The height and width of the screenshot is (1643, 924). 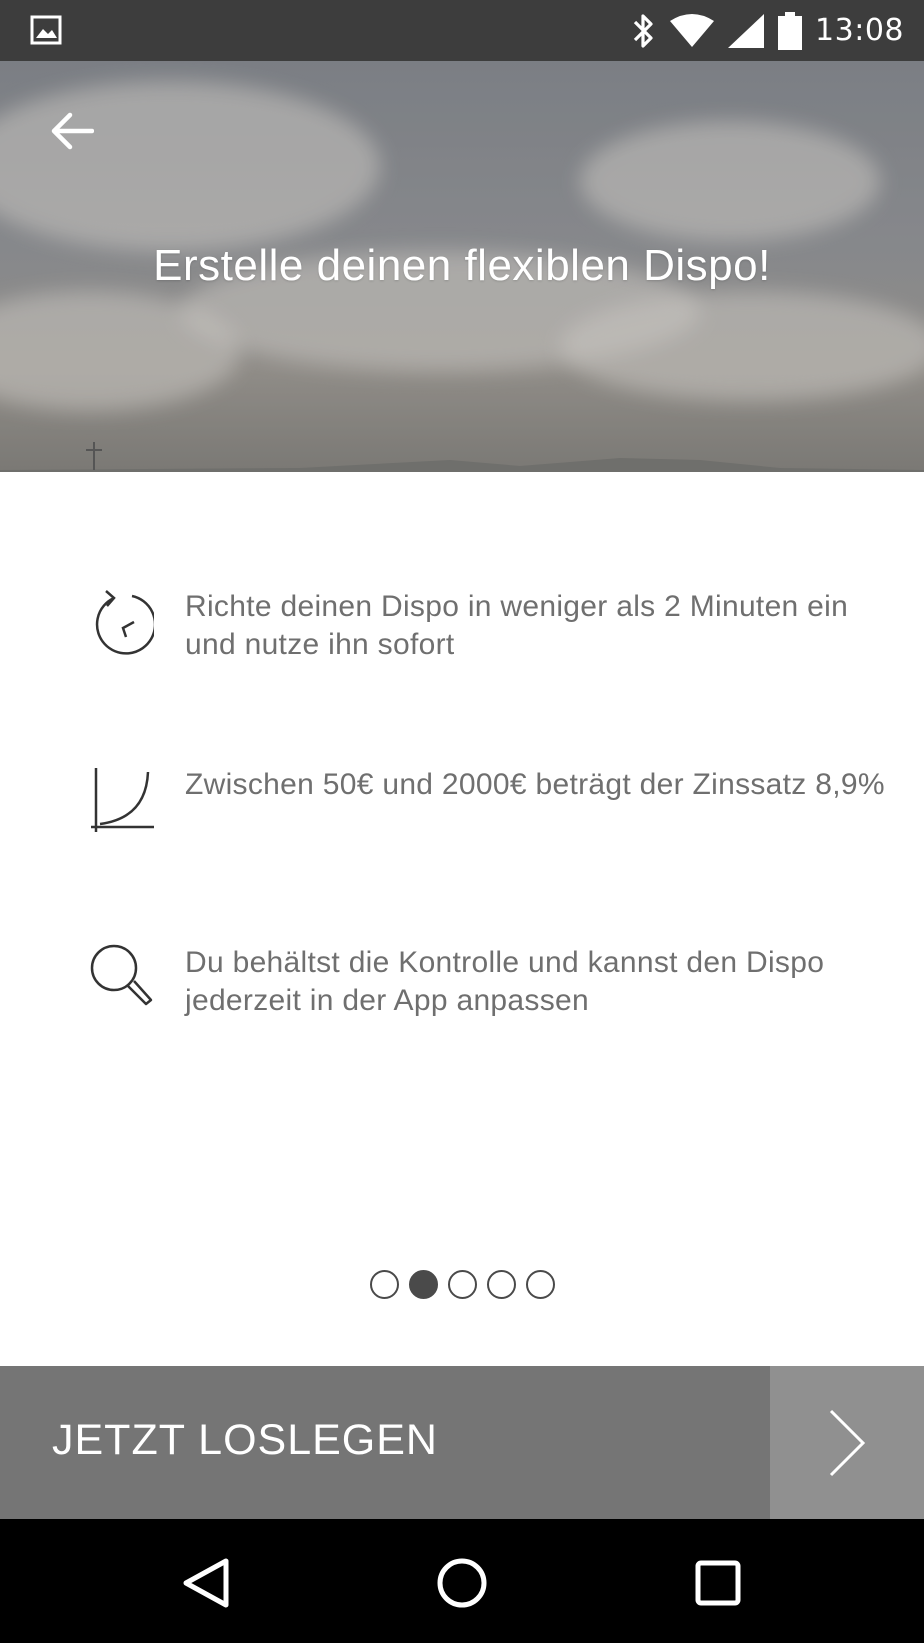 I want to click on chevron-right-icon, so click(x=847, y=1442).